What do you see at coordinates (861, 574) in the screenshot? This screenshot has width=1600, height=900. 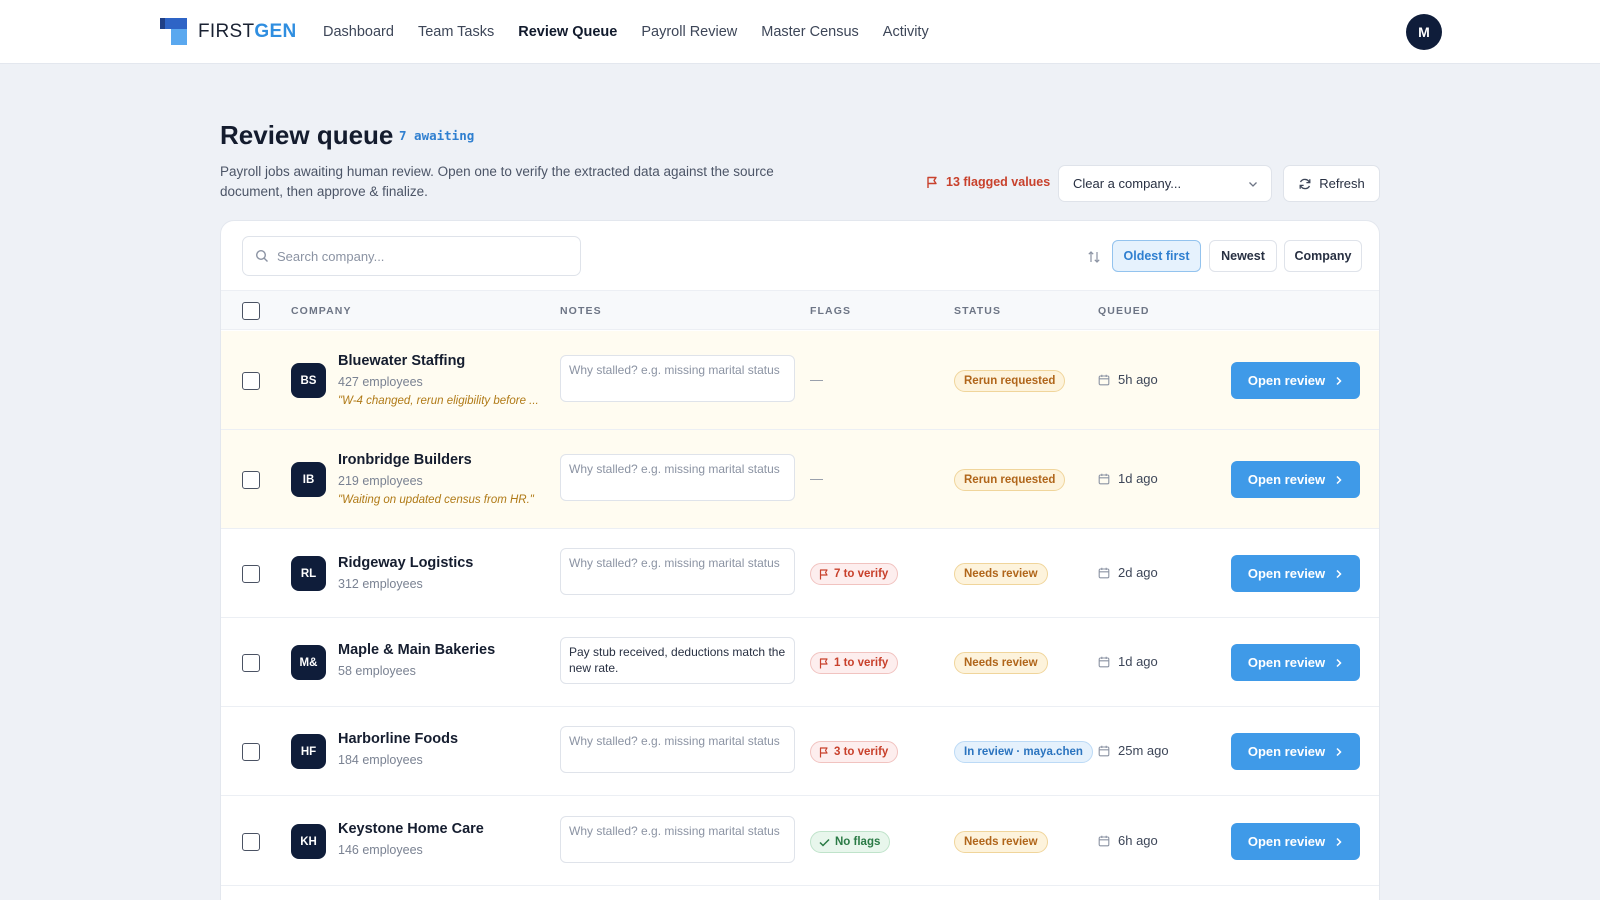 I see `flags-label: 7 to verify` at bounding box center [861, 574].